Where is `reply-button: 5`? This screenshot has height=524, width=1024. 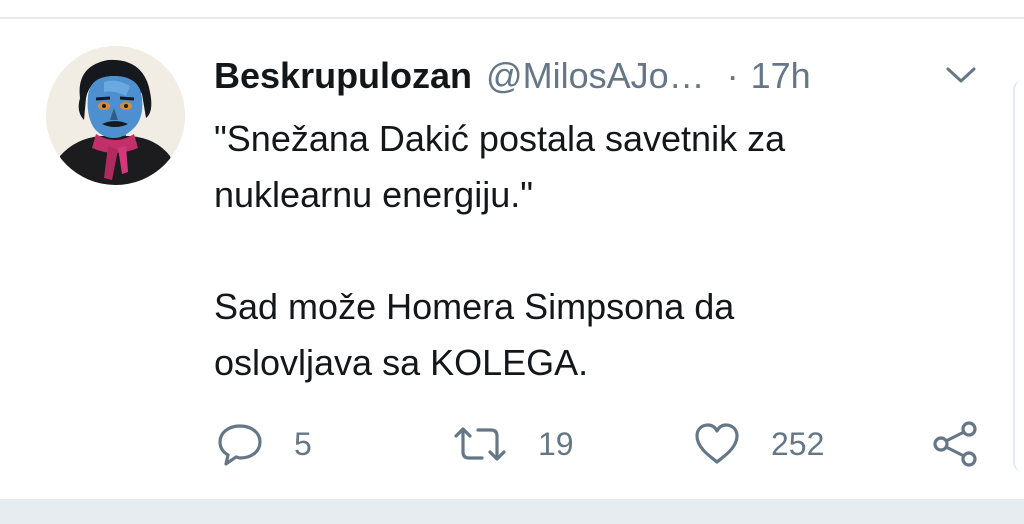
reply-button: 5 is located at coordinates (264, 444).